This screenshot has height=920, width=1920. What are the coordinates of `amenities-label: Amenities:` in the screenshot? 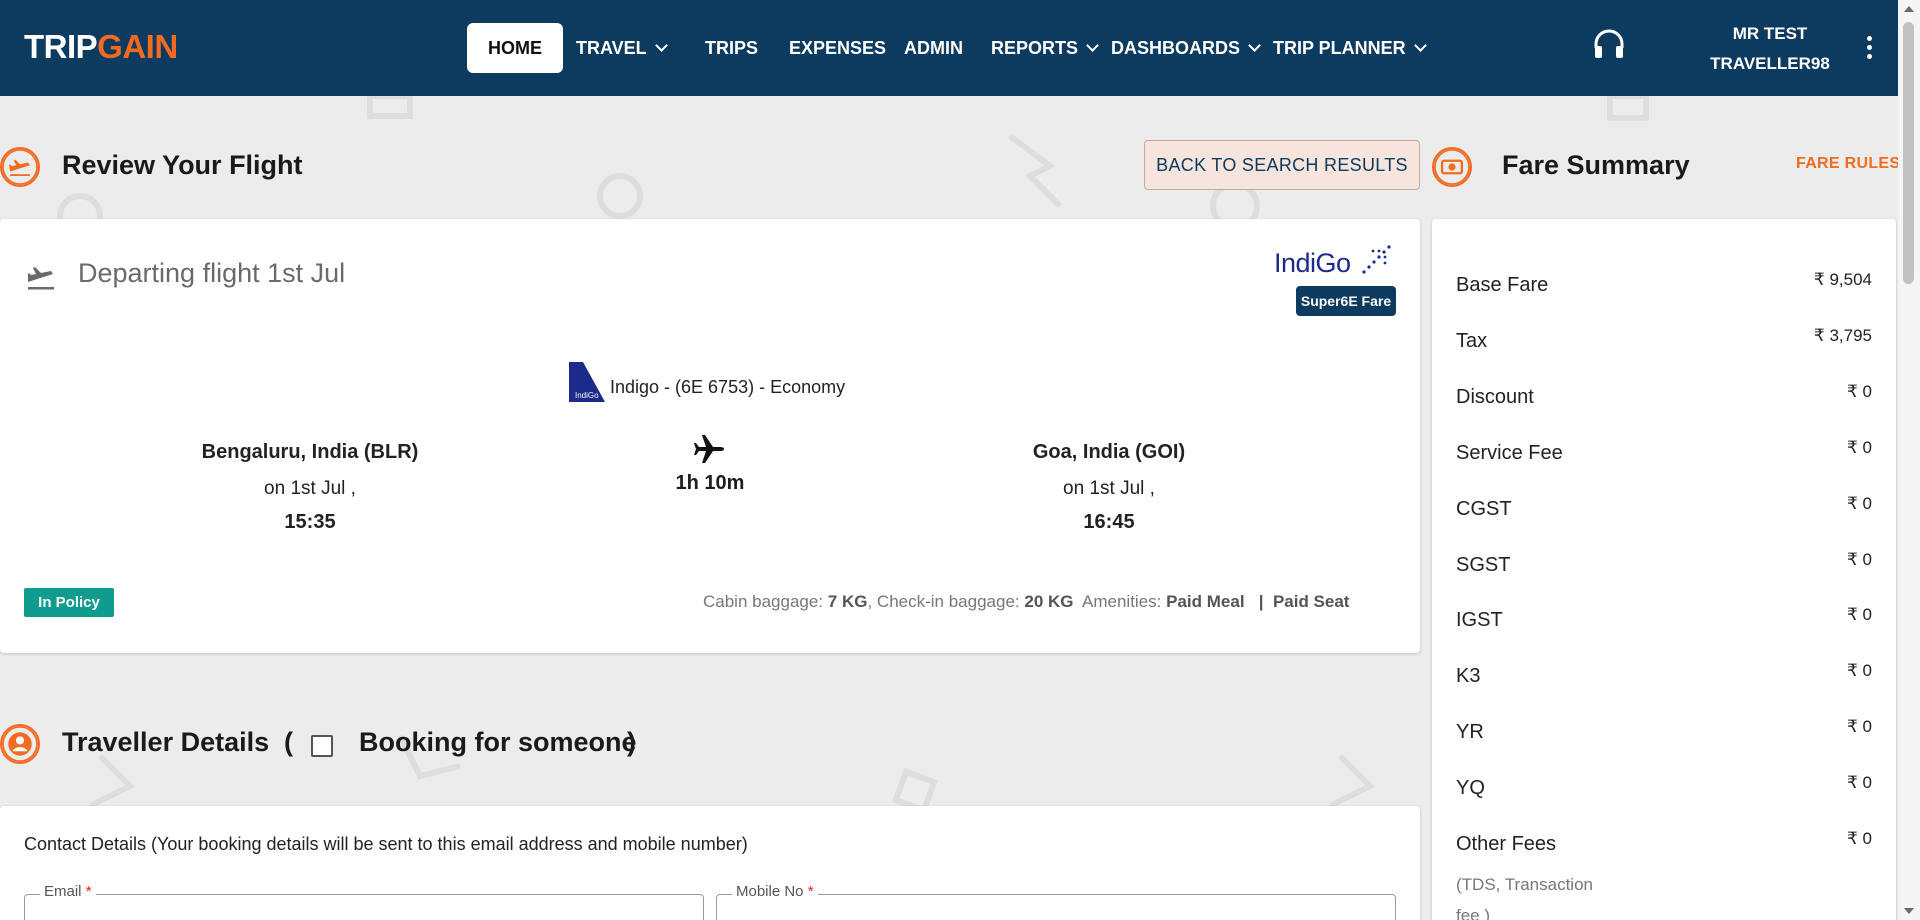 It's located at (1122, 601).